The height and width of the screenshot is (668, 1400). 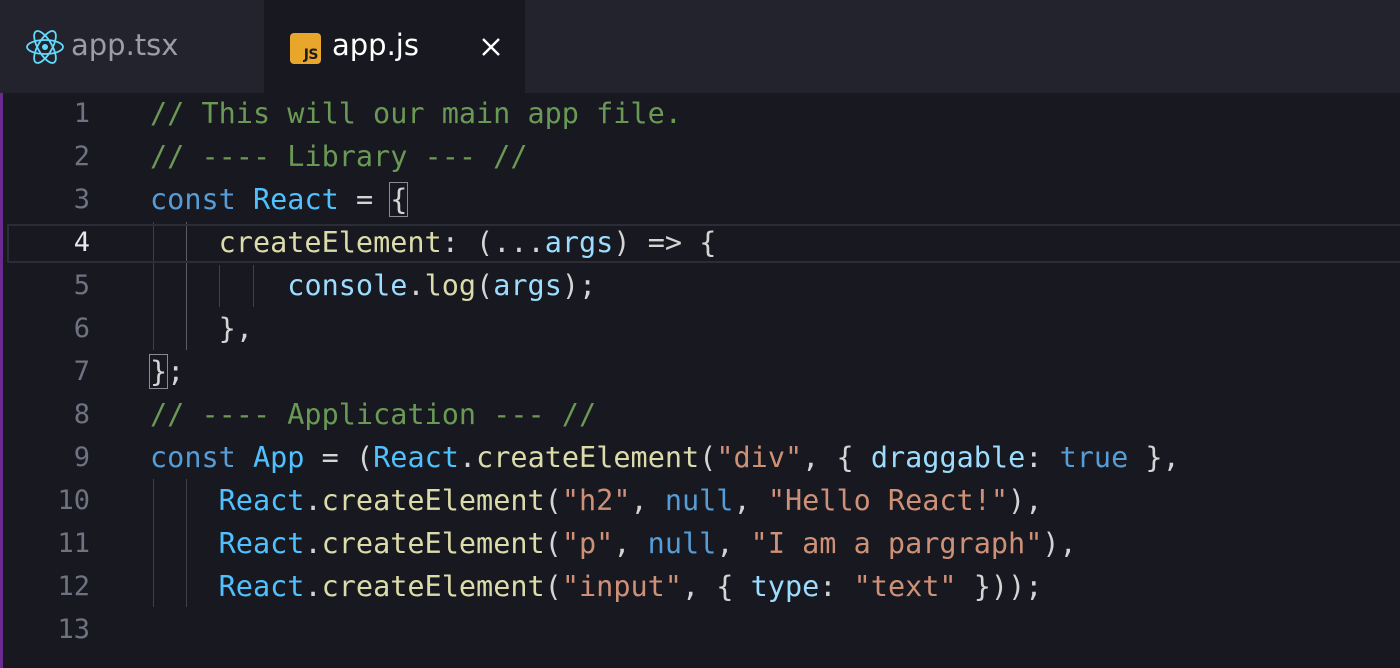 I want to click on code-line: 5 console.log(args);, so click(x=701, y=286).